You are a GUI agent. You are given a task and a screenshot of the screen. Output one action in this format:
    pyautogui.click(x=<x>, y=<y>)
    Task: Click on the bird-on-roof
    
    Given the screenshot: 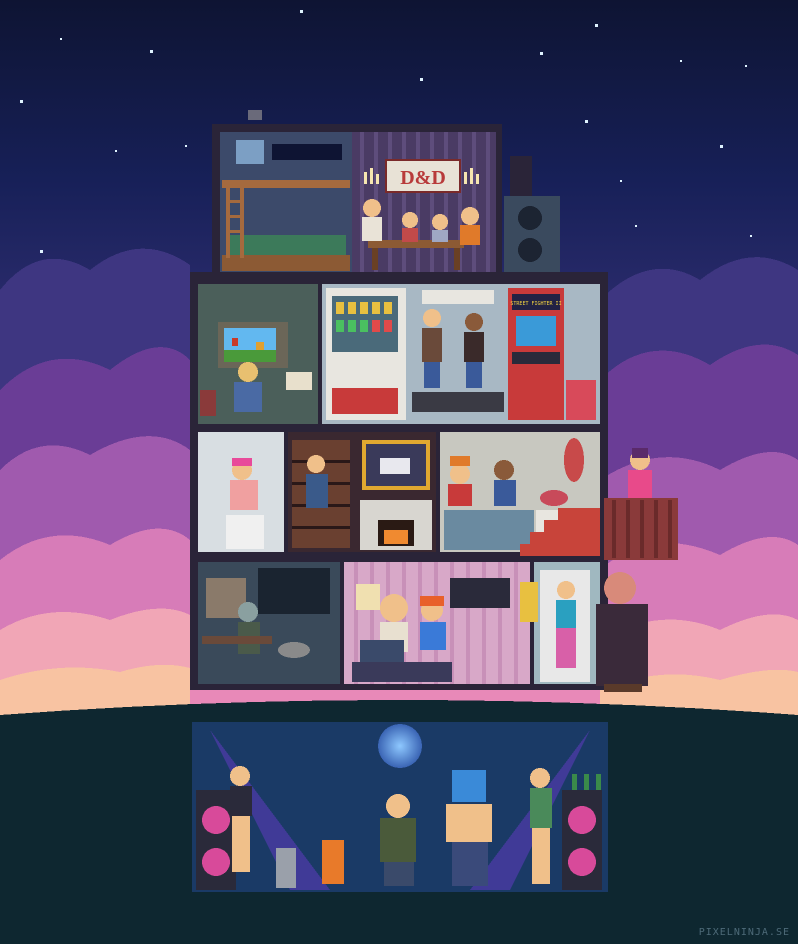 What is the action you would take?
    pyautogui.click(x=255, y=115)
    